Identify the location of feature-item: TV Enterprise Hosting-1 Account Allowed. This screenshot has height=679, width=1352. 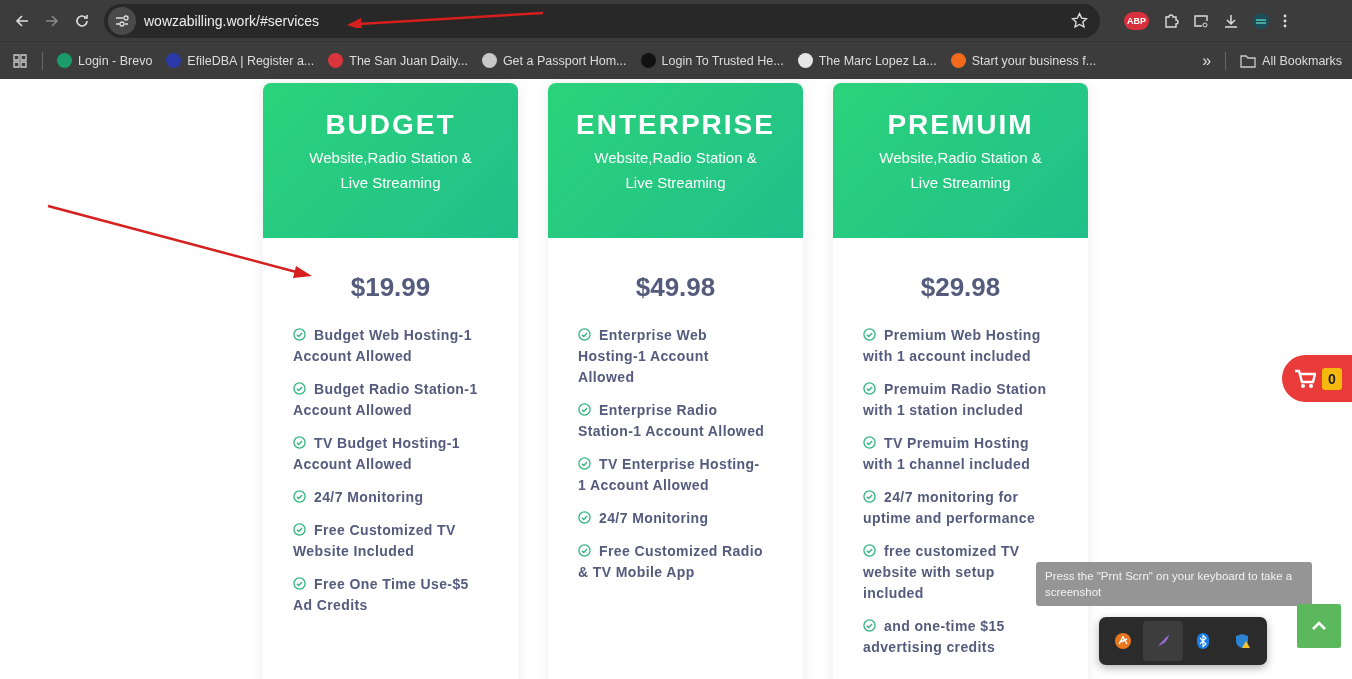
(669, 475).